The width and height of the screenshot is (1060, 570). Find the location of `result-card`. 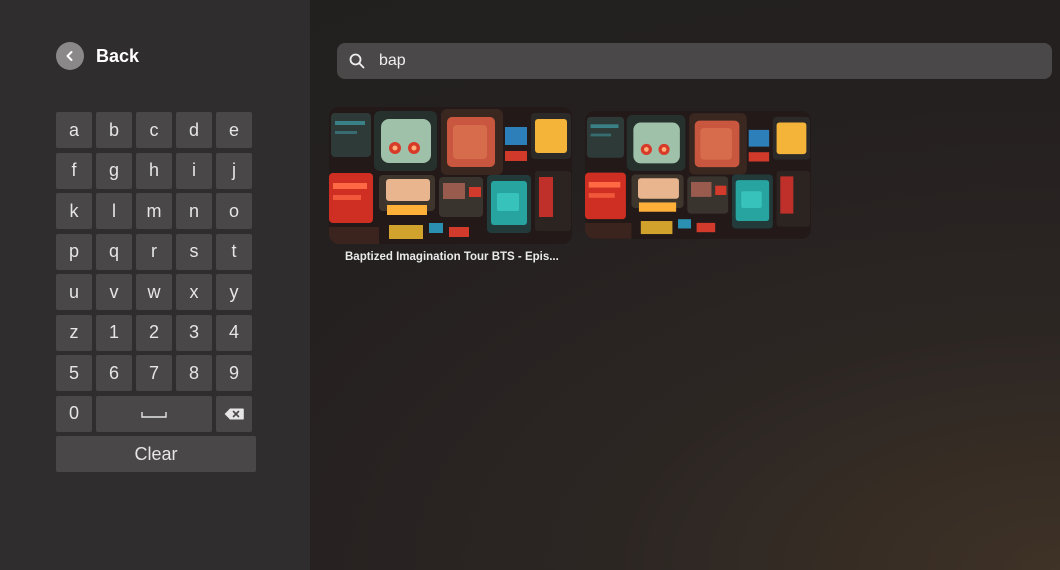

result-card is located at coordinates (698, 175).